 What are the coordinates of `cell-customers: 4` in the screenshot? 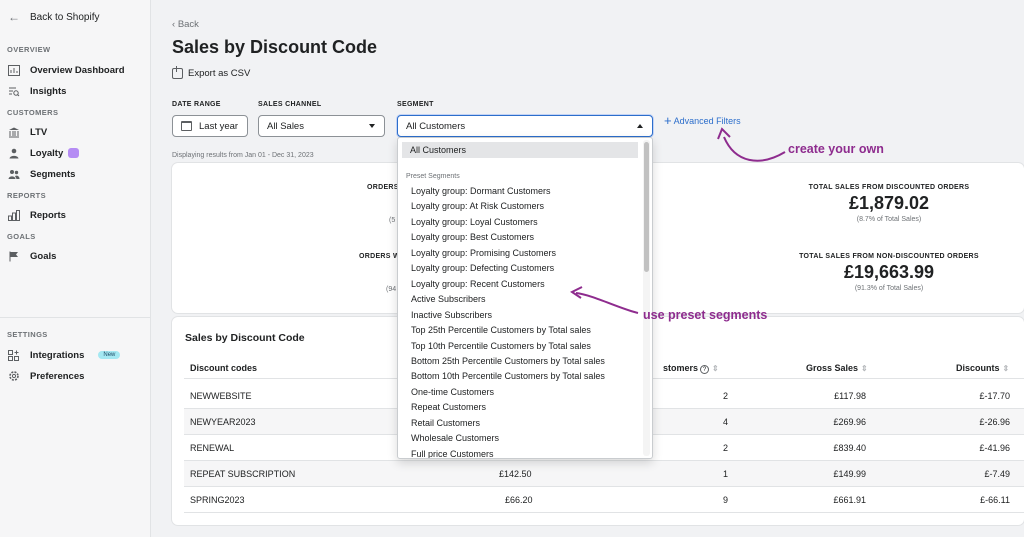 It's located at (725, 422).